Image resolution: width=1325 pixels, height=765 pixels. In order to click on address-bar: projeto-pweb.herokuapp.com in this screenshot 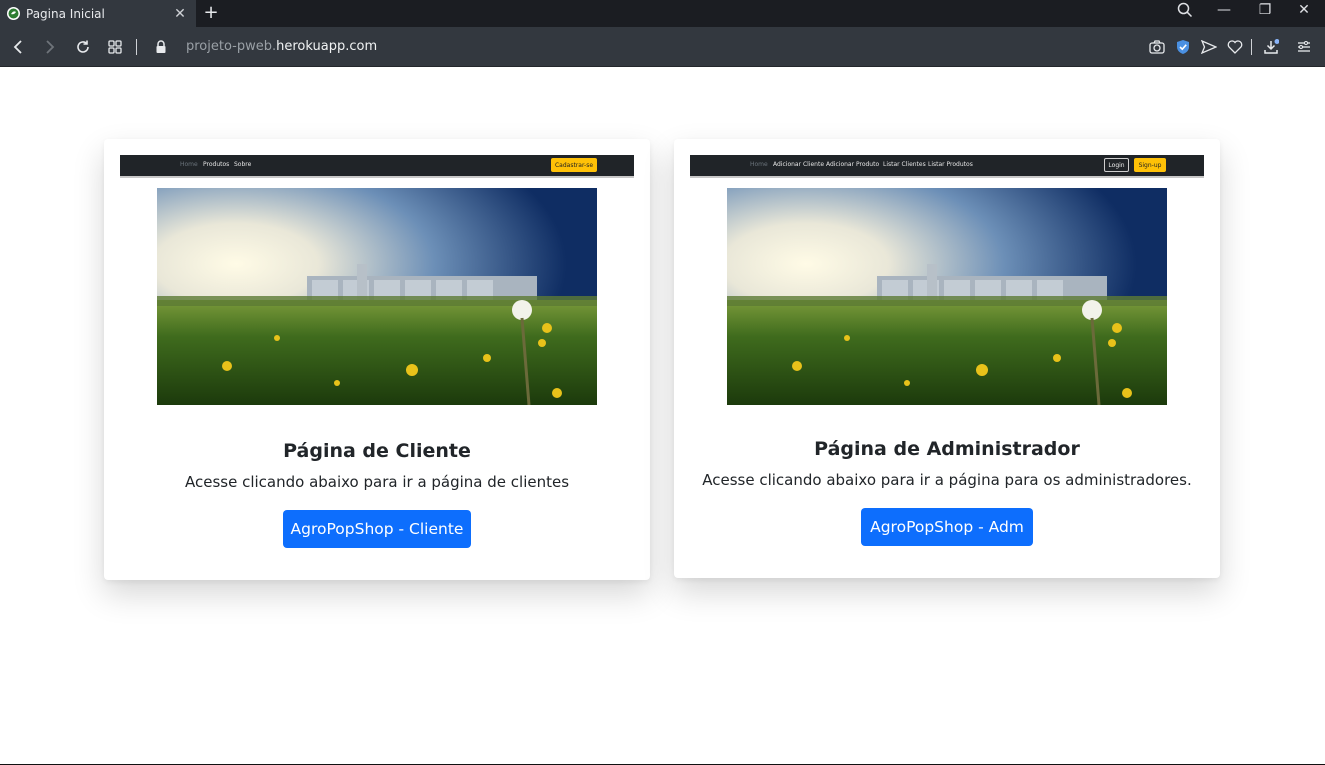, I will do `click(662, 47)`.